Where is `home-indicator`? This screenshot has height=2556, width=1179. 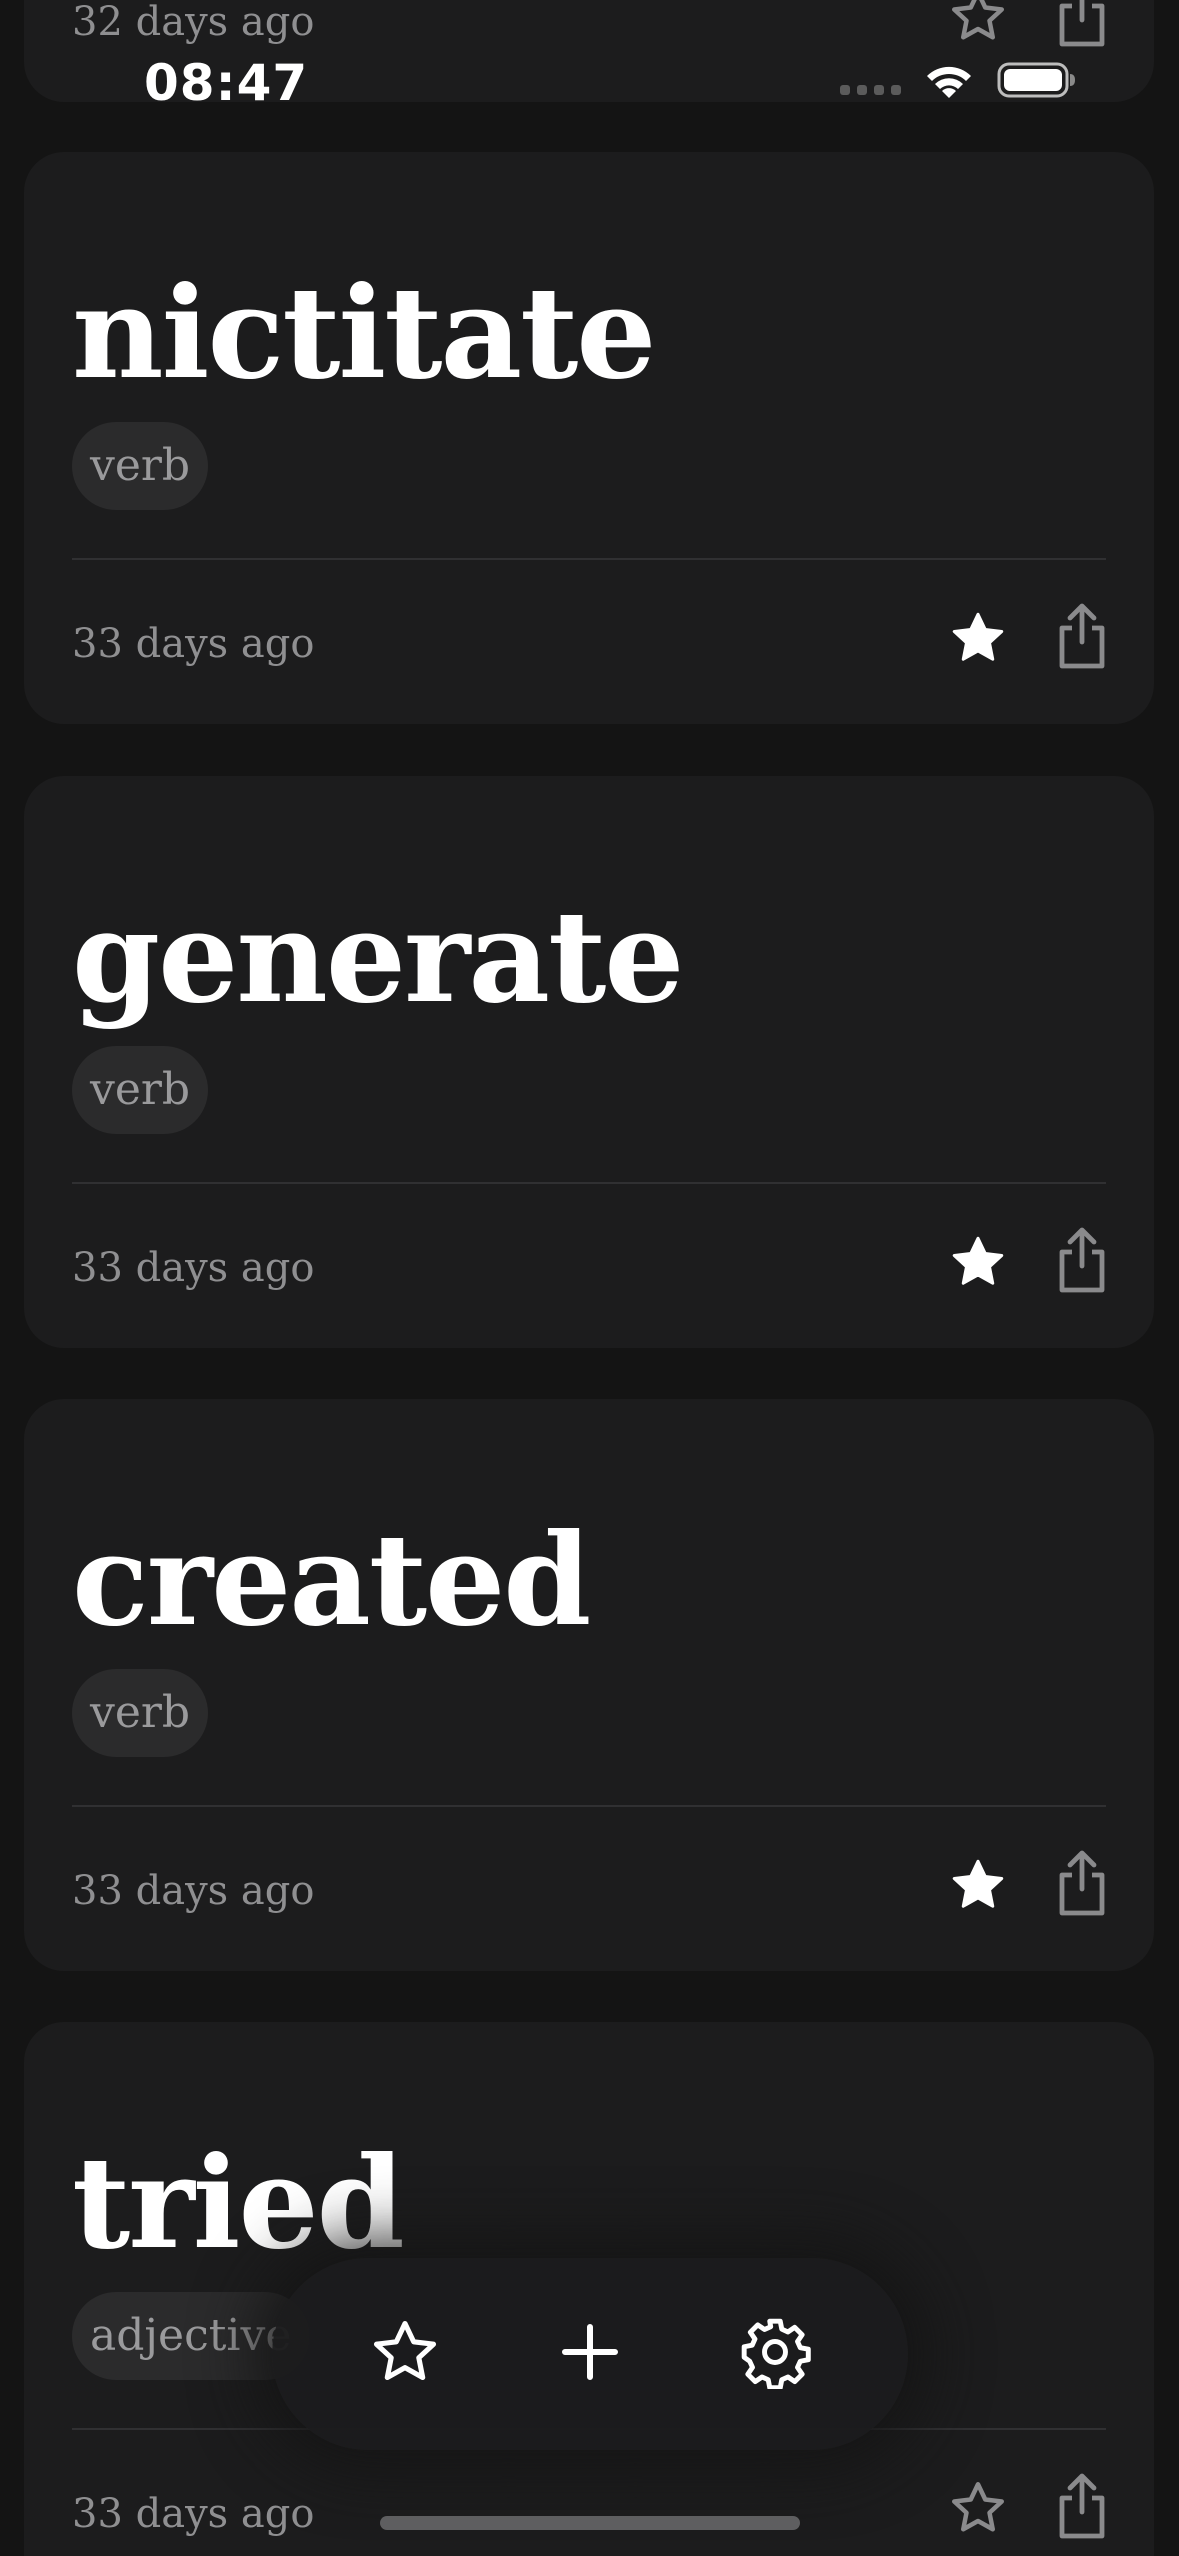 home-indicator is located at coordinates (590, 2523).